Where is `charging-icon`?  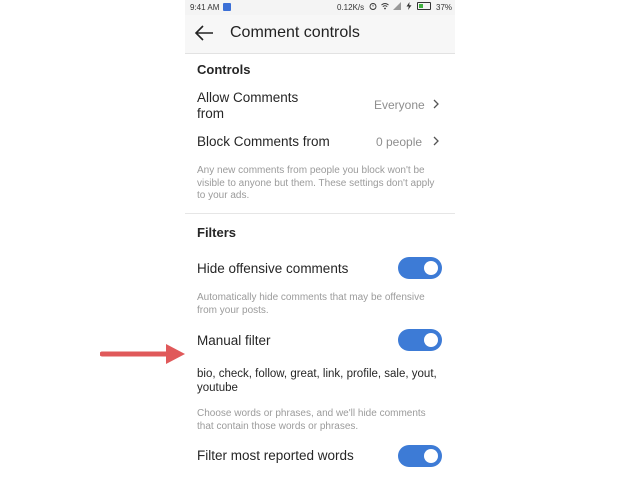
charging-icon is located at coordinates (409, 6).